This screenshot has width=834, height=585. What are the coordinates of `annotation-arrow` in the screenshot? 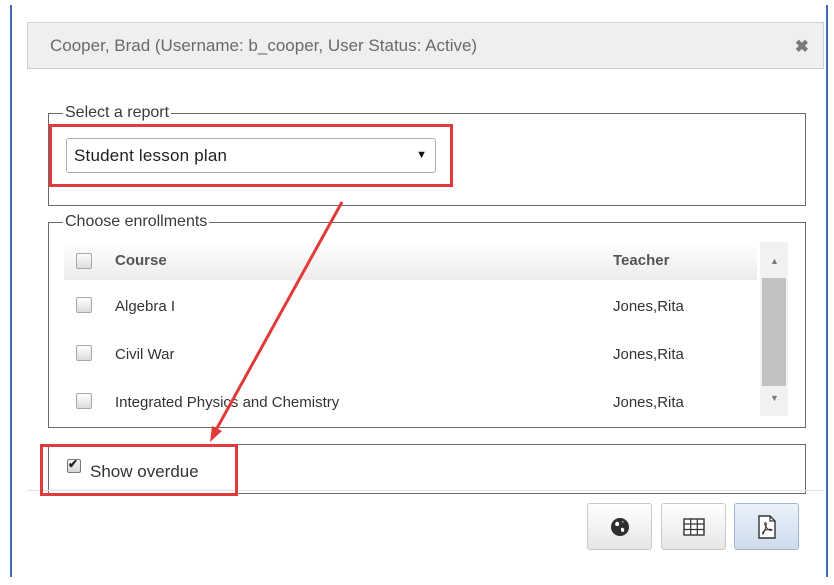 It's located at (277, 321).